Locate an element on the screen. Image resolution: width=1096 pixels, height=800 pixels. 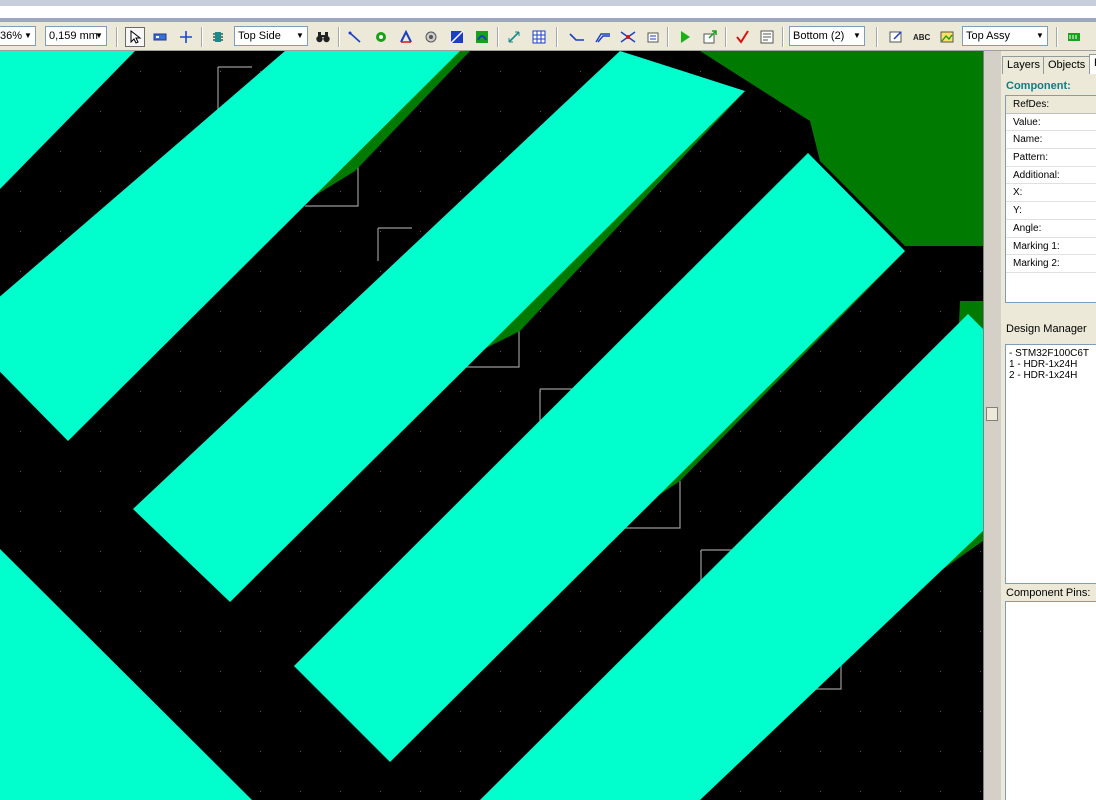
place-component-icon is located at coordinates (160, 37).